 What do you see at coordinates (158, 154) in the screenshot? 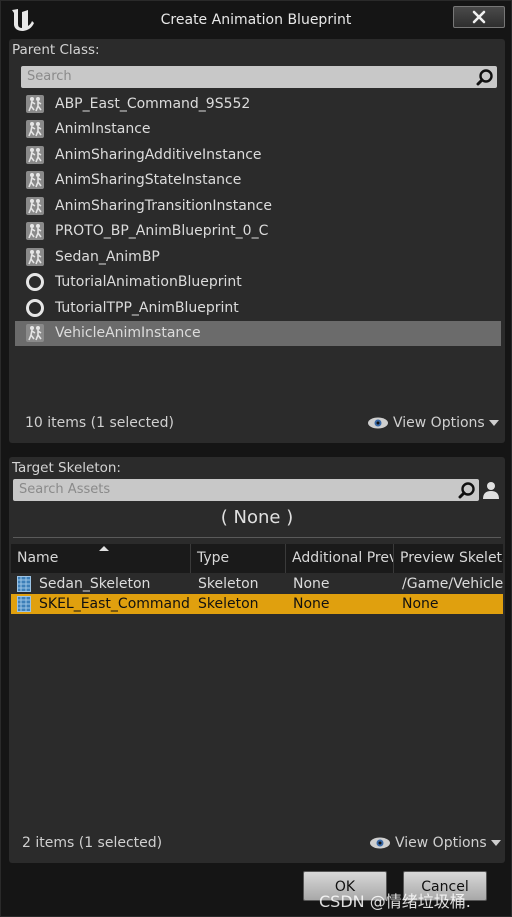
I see `list-item-label: AnimSharingAdditiveInstance` at bounding box center [158, 154].